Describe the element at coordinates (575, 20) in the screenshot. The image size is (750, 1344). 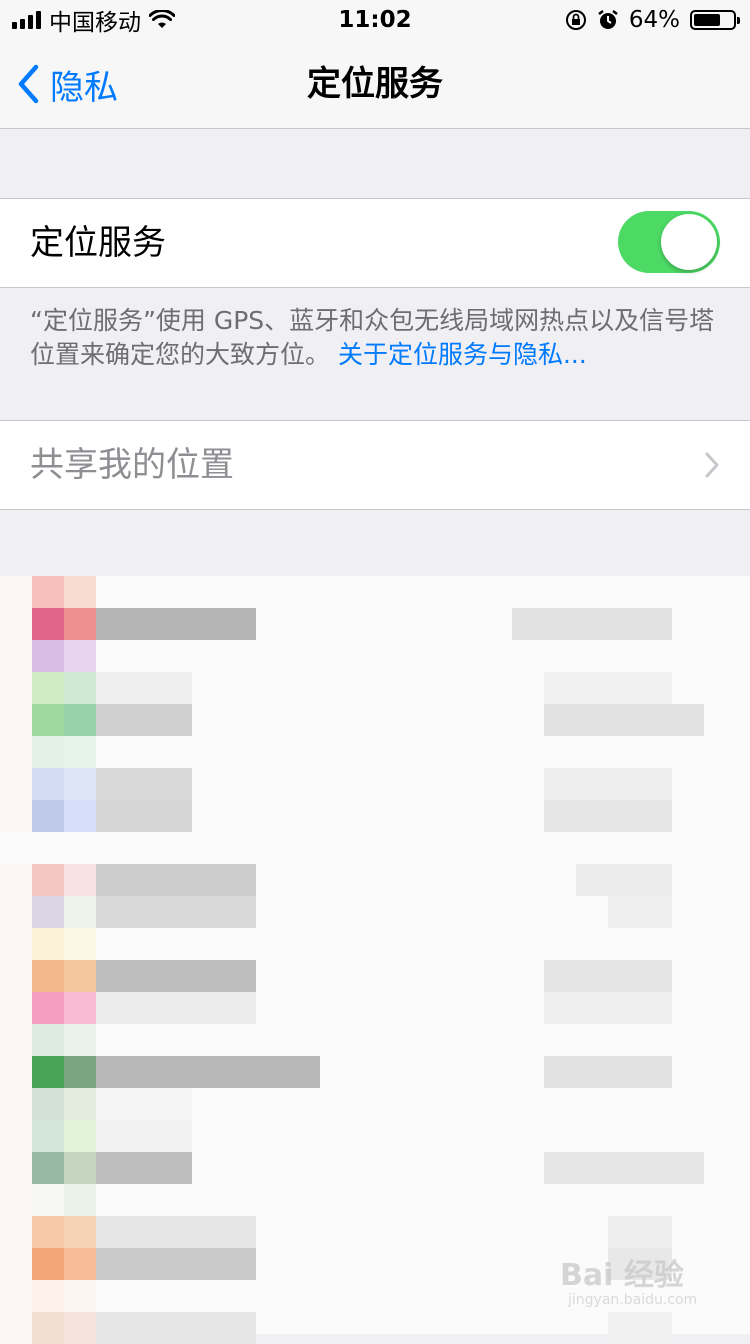
I see `orientation-lock-icon` at that location.